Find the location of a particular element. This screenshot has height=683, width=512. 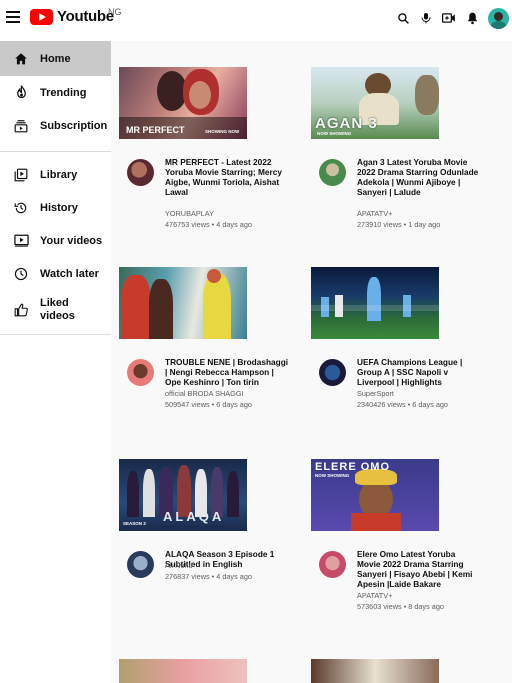

video-stats: 476753 views • 4 days ago is located at coordinates (208, 224).